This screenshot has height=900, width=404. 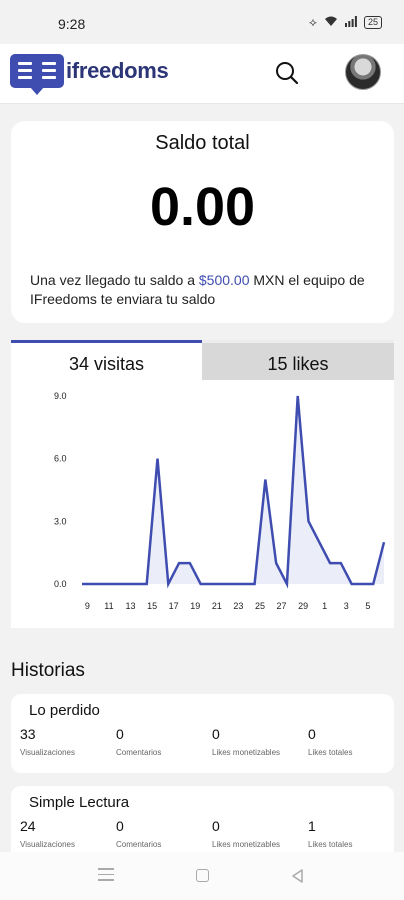 I want to click on battery-icon: 25, so click(x=372, y=22).